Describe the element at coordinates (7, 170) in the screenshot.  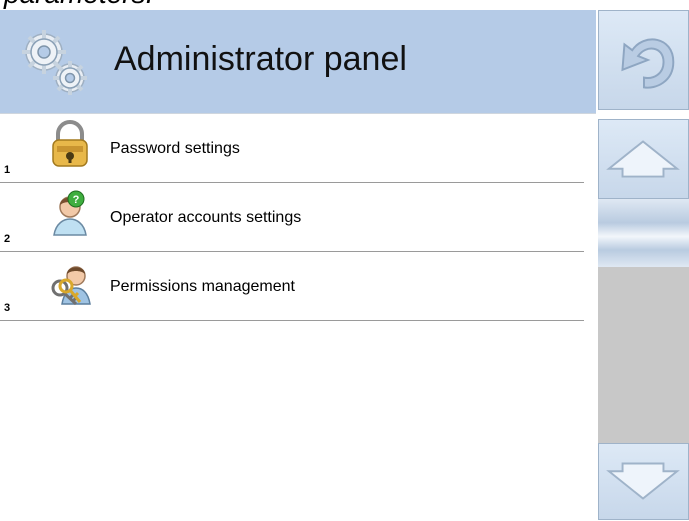
I see `list-item-number: 1` at that location.